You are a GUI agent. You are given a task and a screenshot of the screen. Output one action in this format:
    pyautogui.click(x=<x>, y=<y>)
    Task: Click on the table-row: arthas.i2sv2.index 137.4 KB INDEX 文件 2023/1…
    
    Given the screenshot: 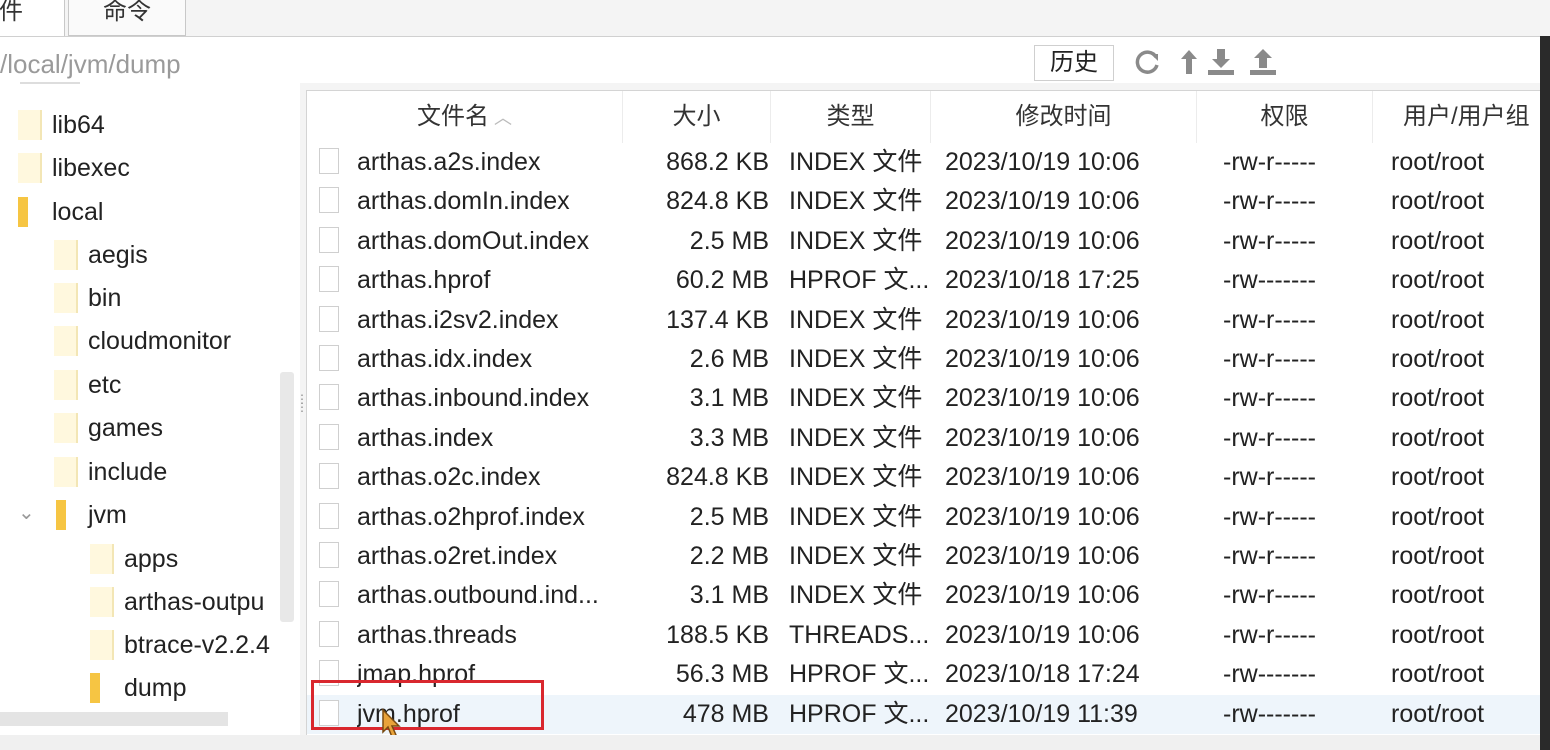 What is the action you would take?
    pyautogui.click(x=924, y=320)
    